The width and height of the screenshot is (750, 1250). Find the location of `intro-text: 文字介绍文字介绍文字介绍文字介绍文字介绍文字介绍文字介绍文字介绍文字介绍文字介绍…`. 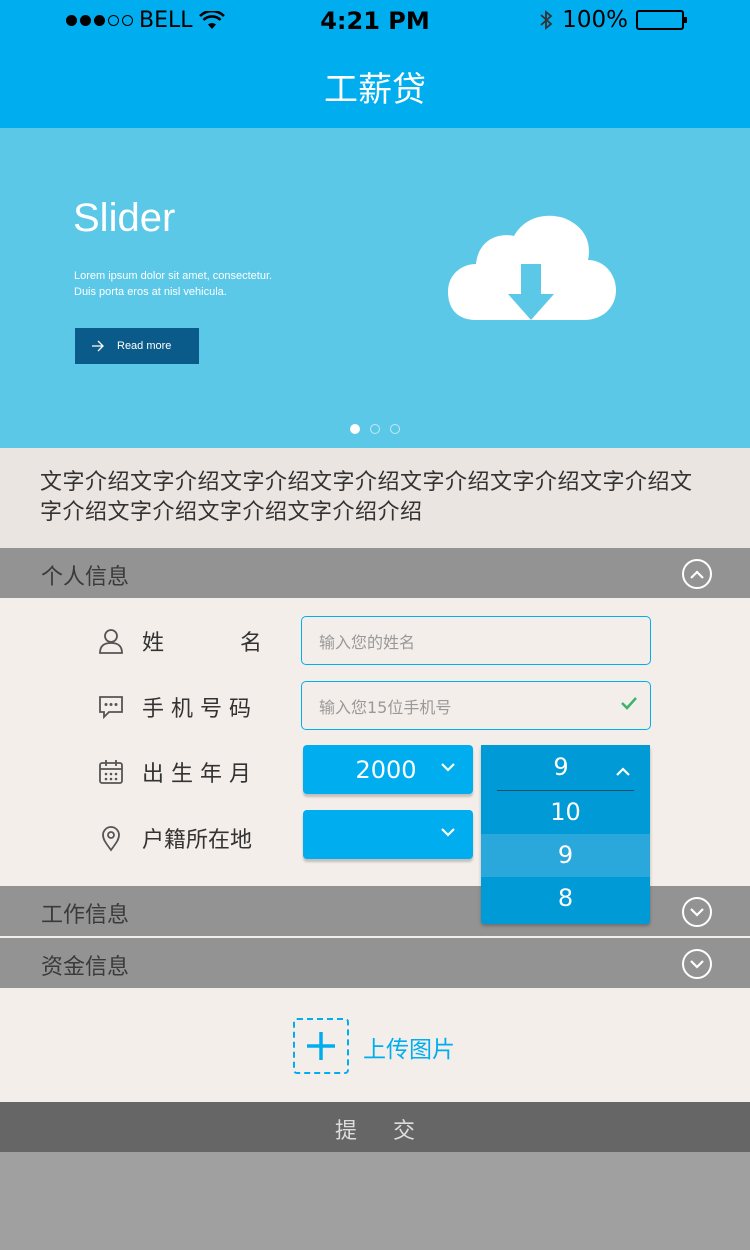

intro-text: 文字介绍文字介绍文字介绍文字介绍文字介绍文字介绍文字介绍文字介绍文字介绍文字介绍… is located at coordinates (375, 498).